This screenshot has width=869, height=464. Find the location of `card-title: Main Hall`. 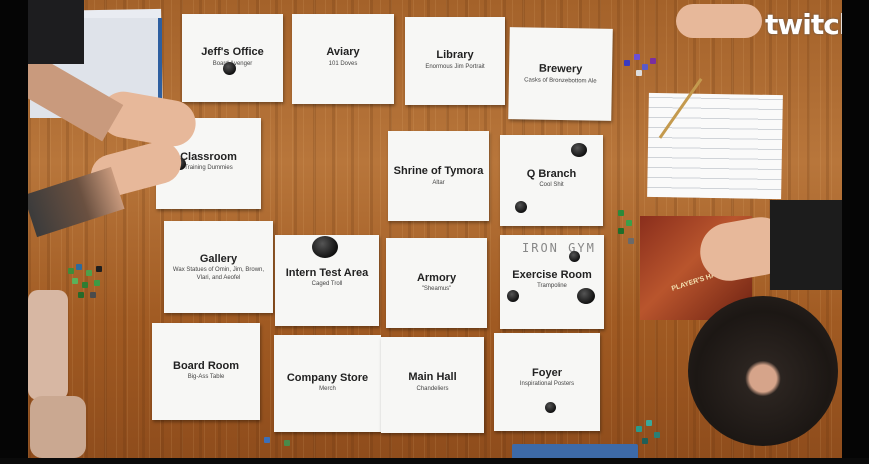

card-title: Main Hall is located at coordinates (432, 377).